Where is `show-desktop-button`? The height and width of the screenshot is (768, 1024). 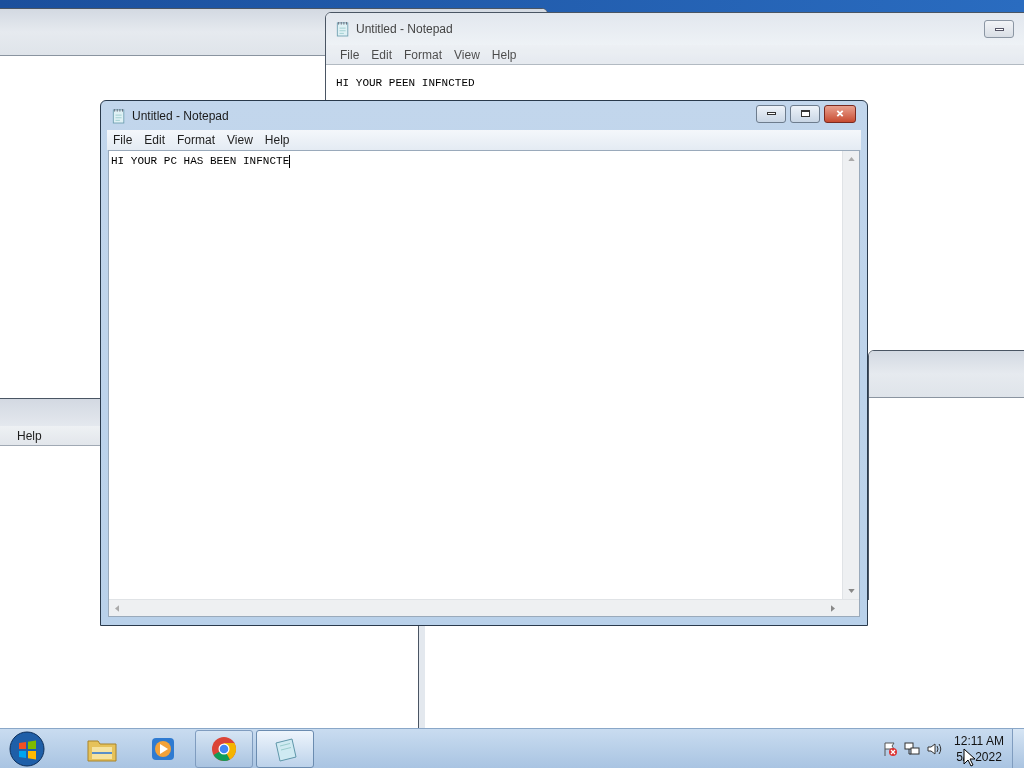
show-desktop-button is located at coordinates (1018, 748).